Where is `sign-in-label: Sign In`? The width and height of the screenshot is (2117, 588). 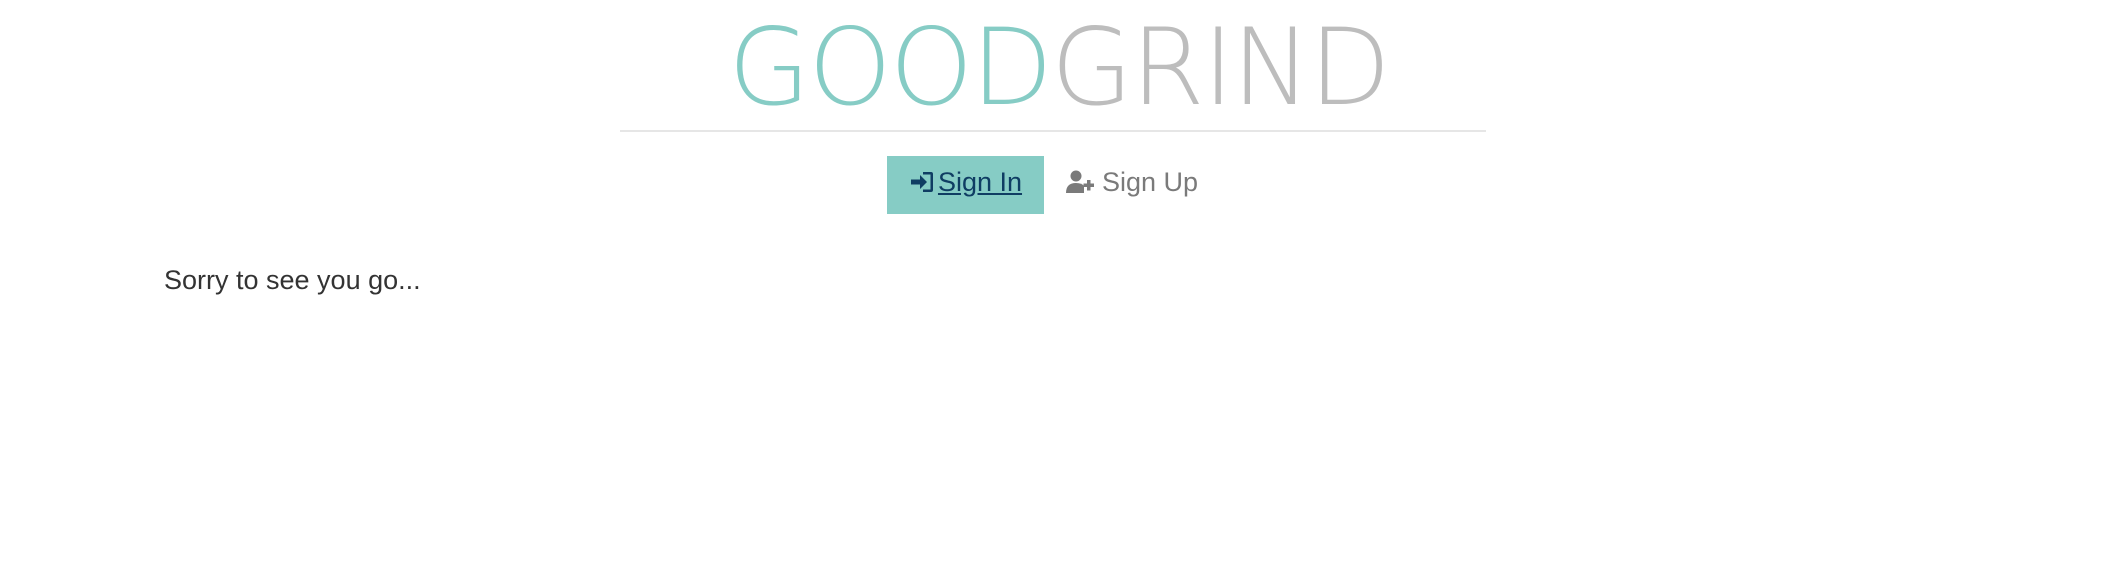
sign-in-label: Sign In is located at coordinates (980, 182).